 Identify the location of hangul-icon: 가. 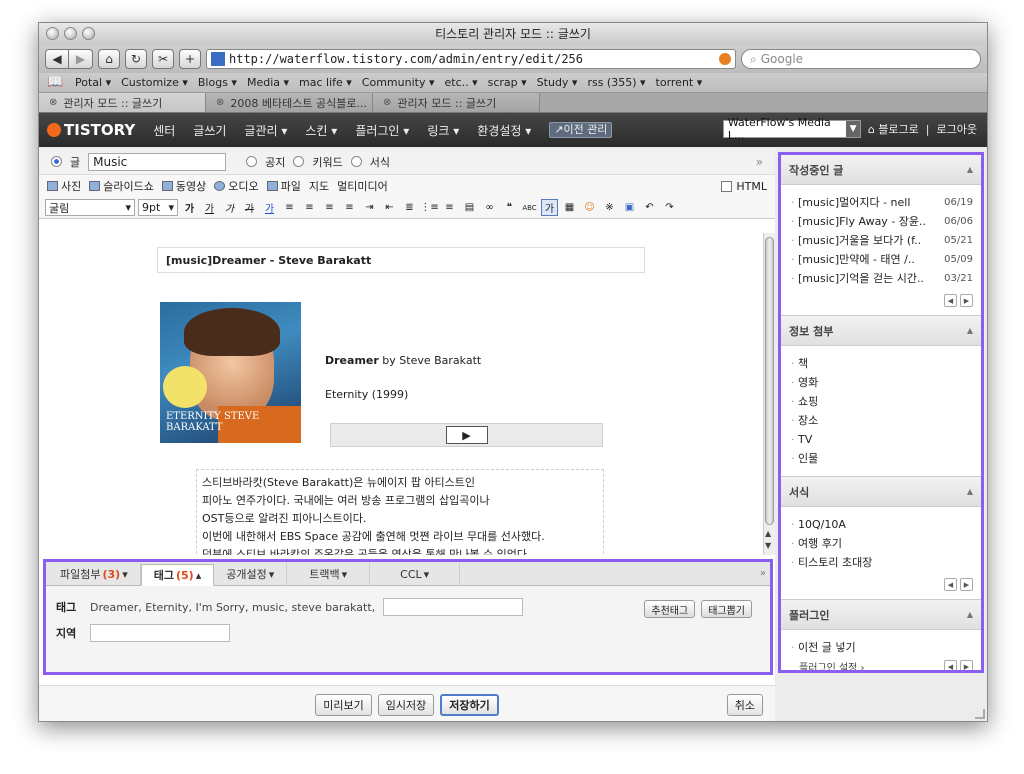
(549, 207).